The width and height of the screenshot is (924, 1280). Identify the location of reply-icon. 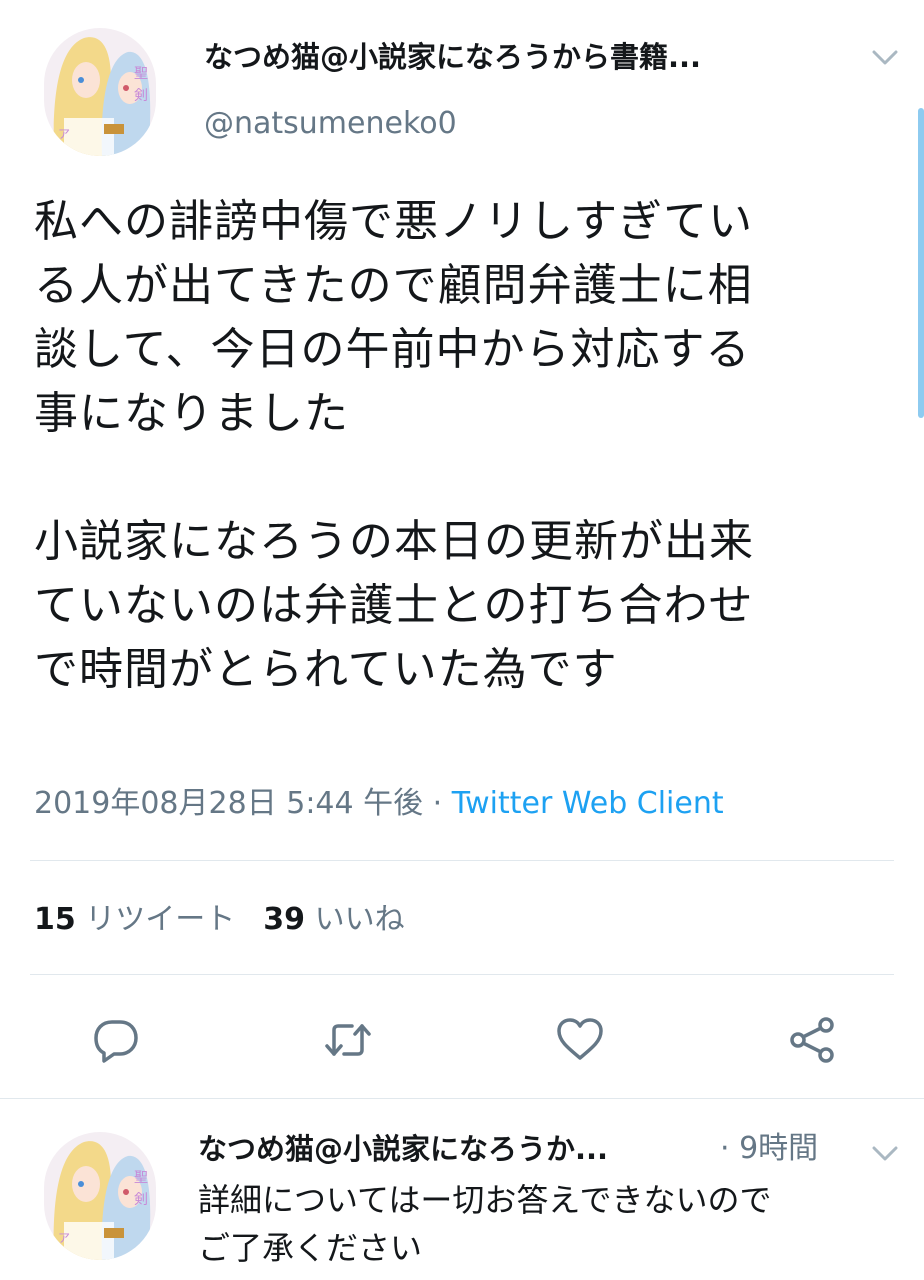
(116, 1041).